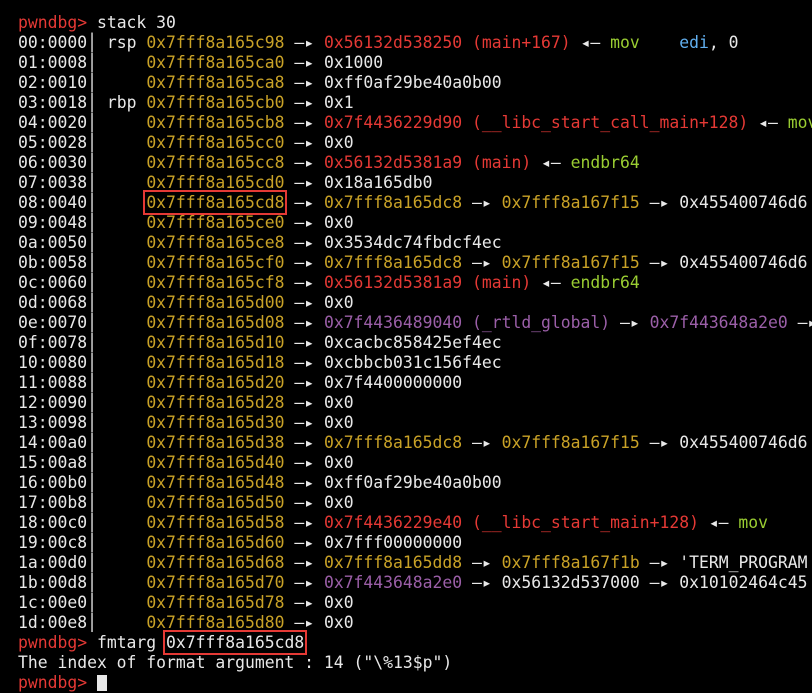 This screenshot has height=693, width=812. I want to click on value: 0x56132d537000, so click(570, 582).